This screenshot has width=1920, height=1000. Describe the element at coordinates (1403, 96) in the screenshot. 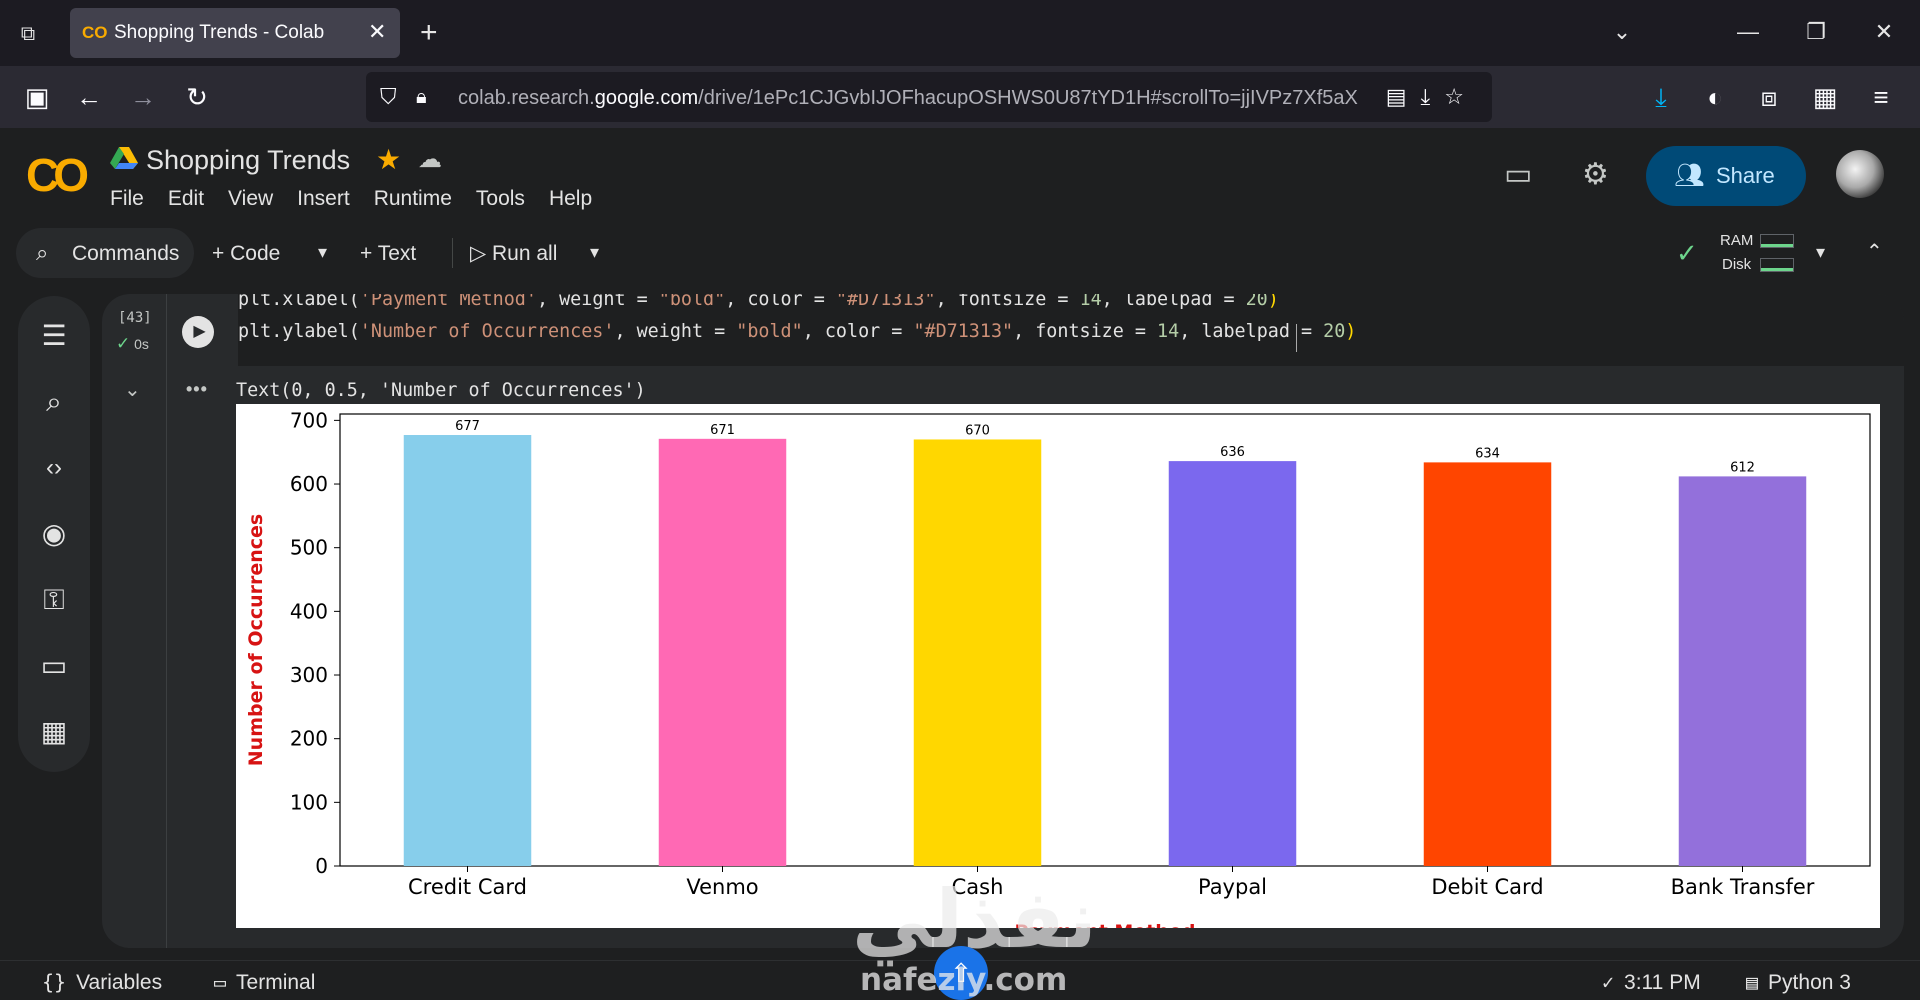

I see `reader-view-icon: ▤` at that location.